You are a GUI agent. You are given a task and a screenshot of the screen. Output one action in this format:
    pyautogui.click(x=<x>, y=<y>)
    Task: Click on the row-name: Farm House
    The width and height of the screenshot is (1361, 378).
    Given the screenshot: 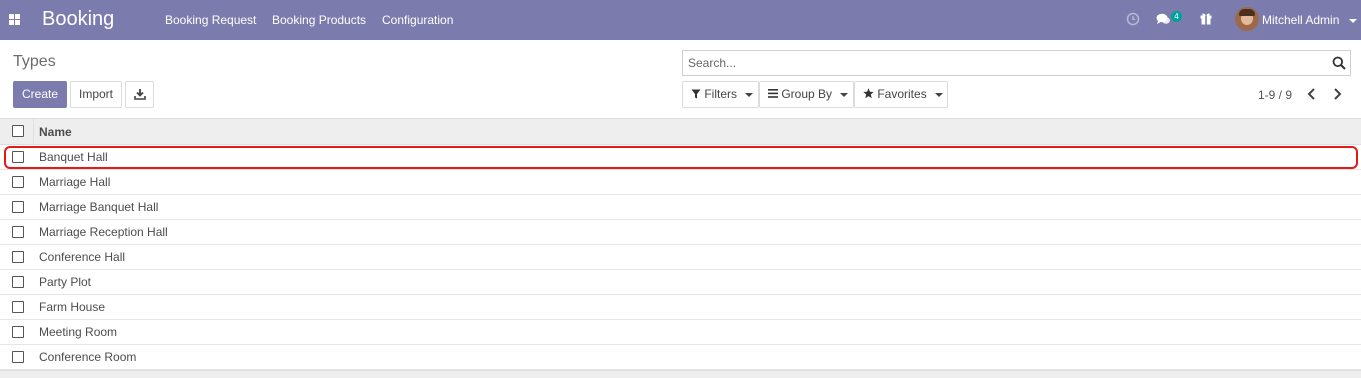 What is the action you would take?
    pyautogui.click(x=72, y=307)
    